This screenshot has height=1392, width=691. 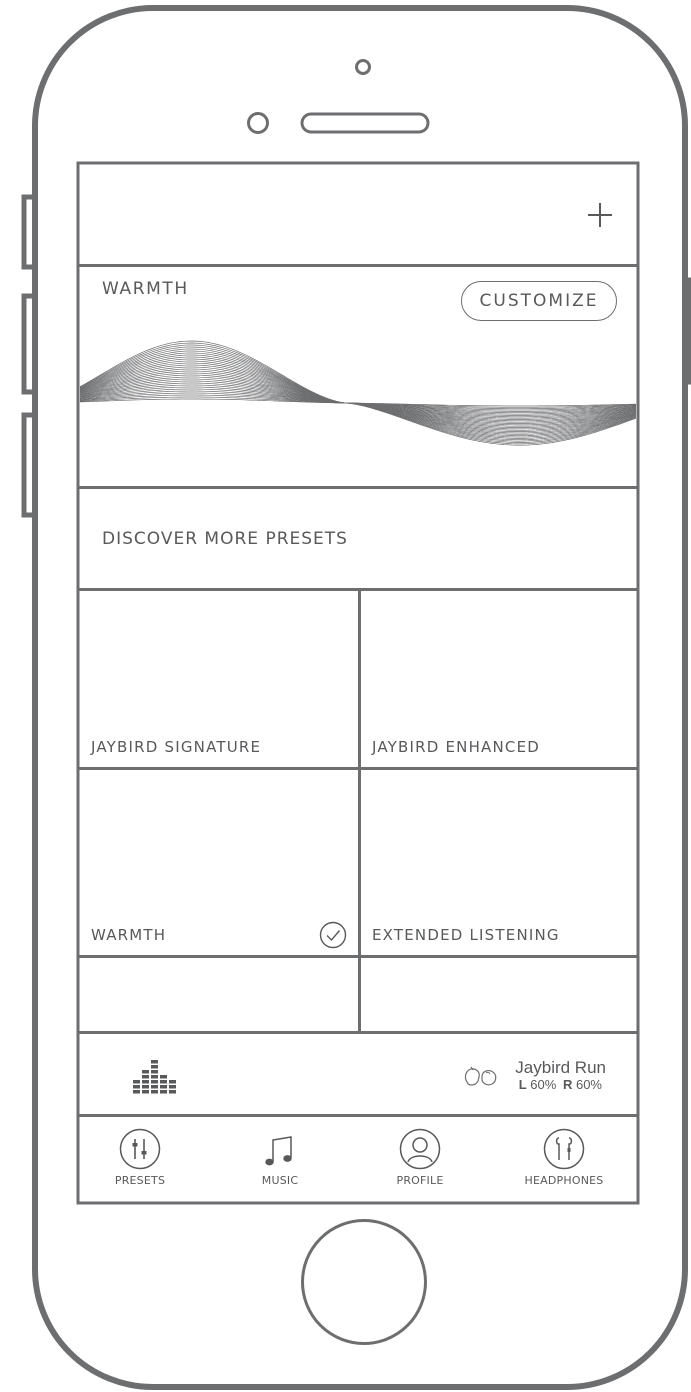 What do you see at coordinates (358, 214) in the screenshot?
I see `header-bar` at bounding box center [358, 214].